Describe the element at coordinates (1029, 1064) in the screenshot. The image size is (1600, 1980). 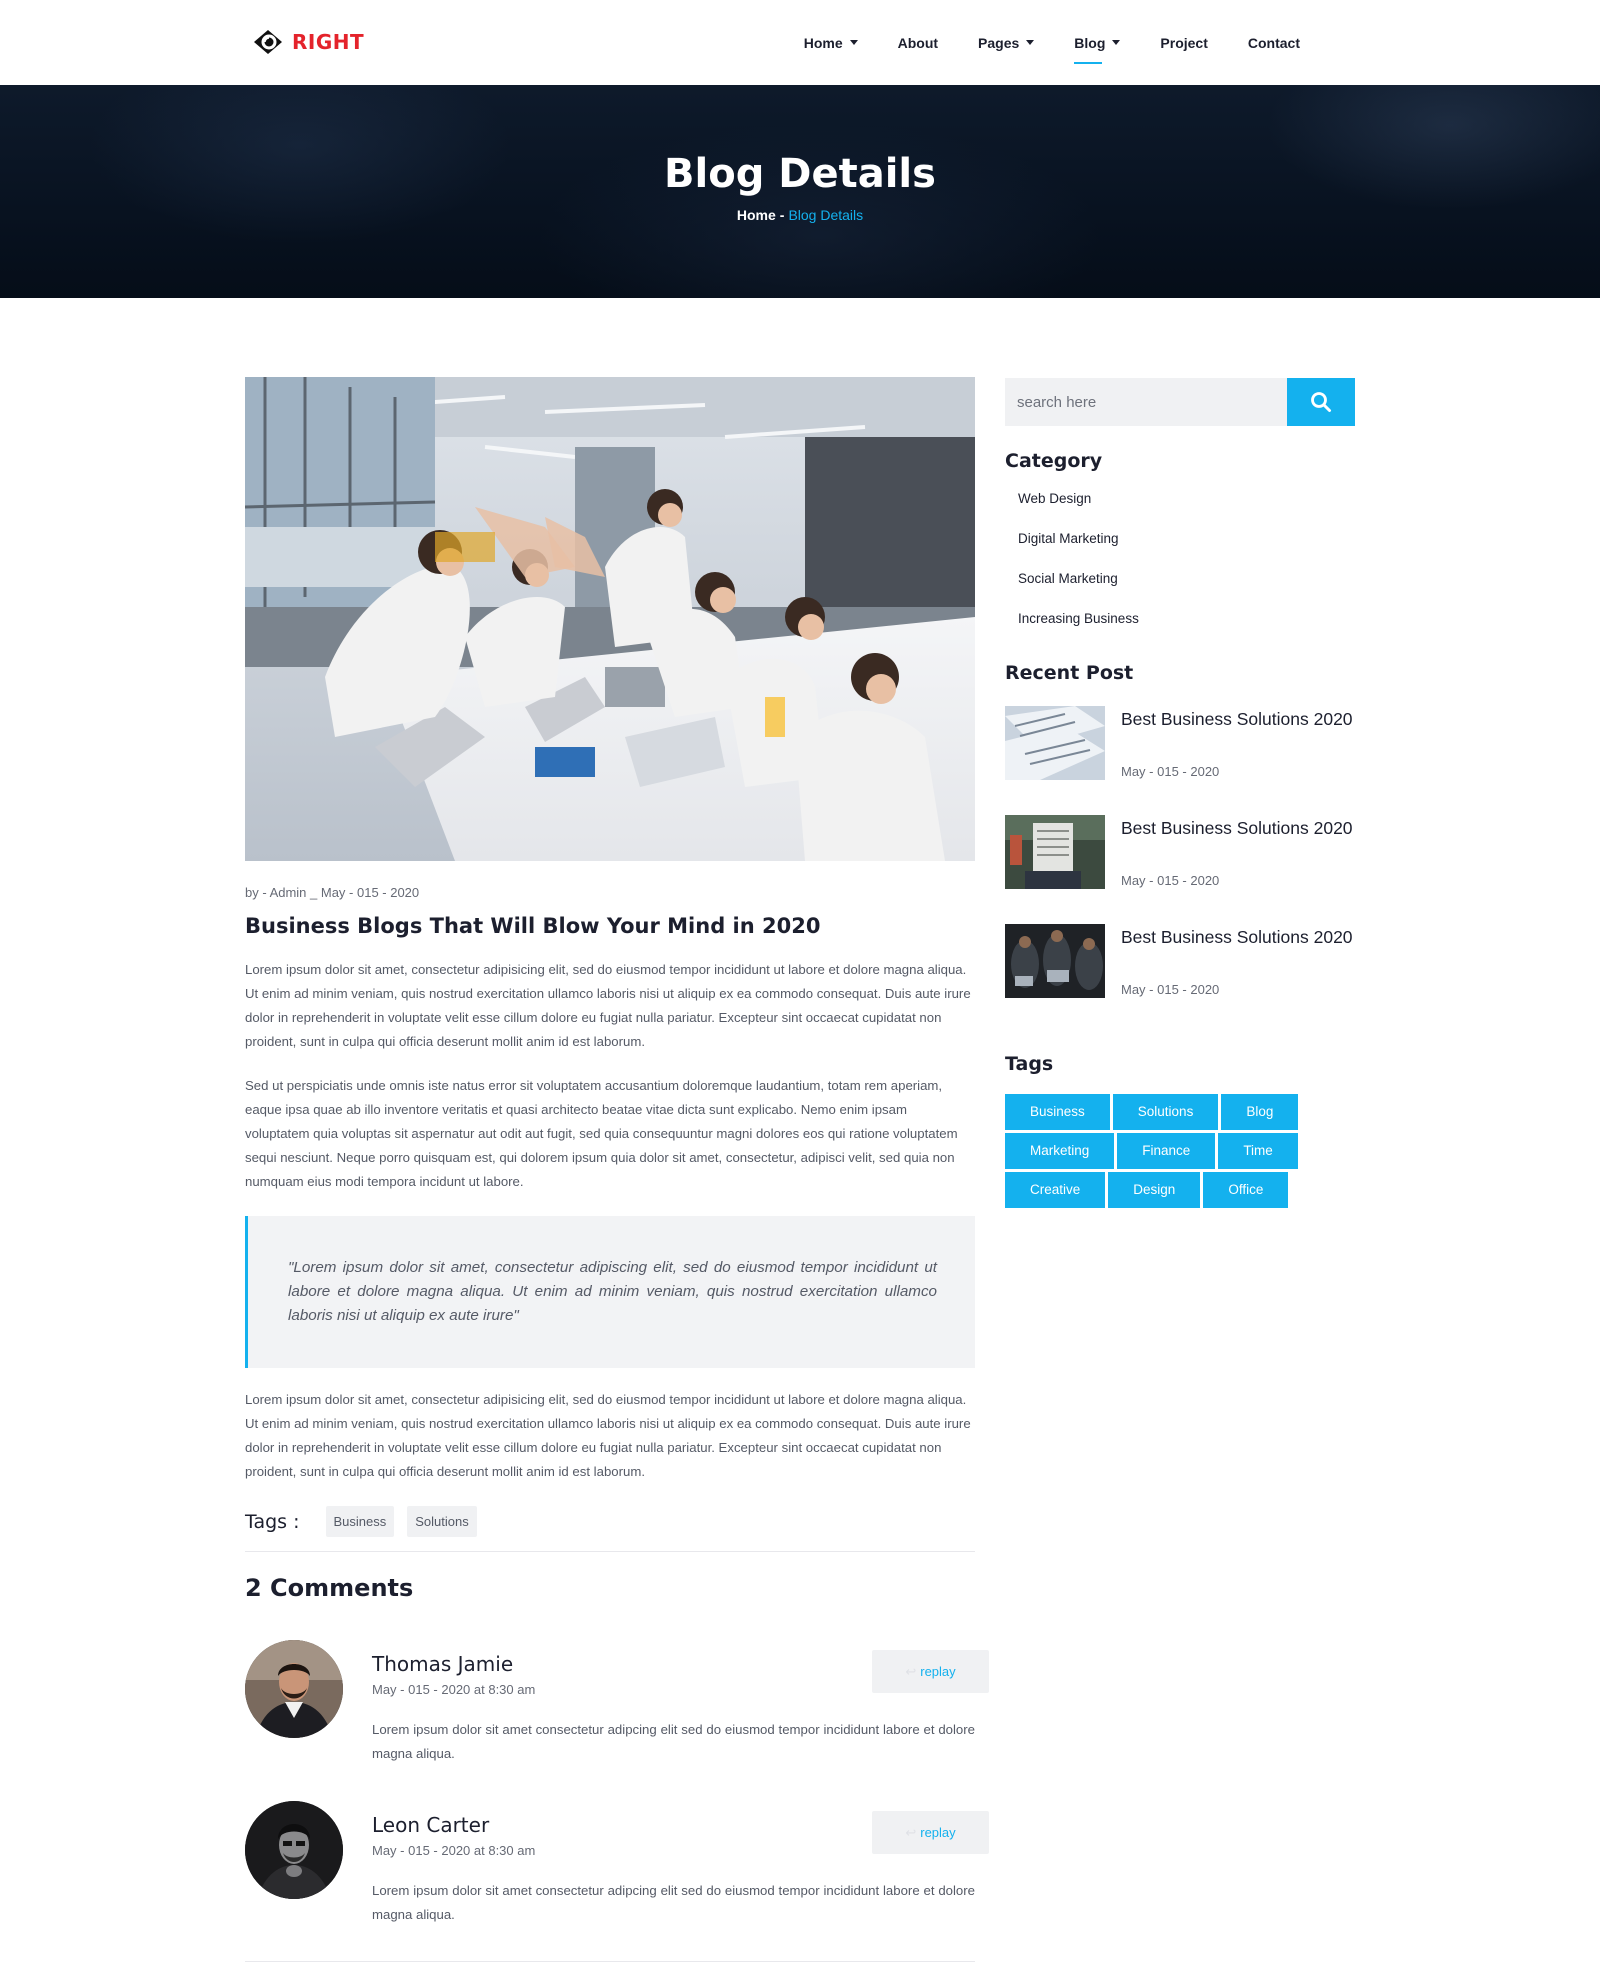
I see `tags-widget-title: Tags` at that location.